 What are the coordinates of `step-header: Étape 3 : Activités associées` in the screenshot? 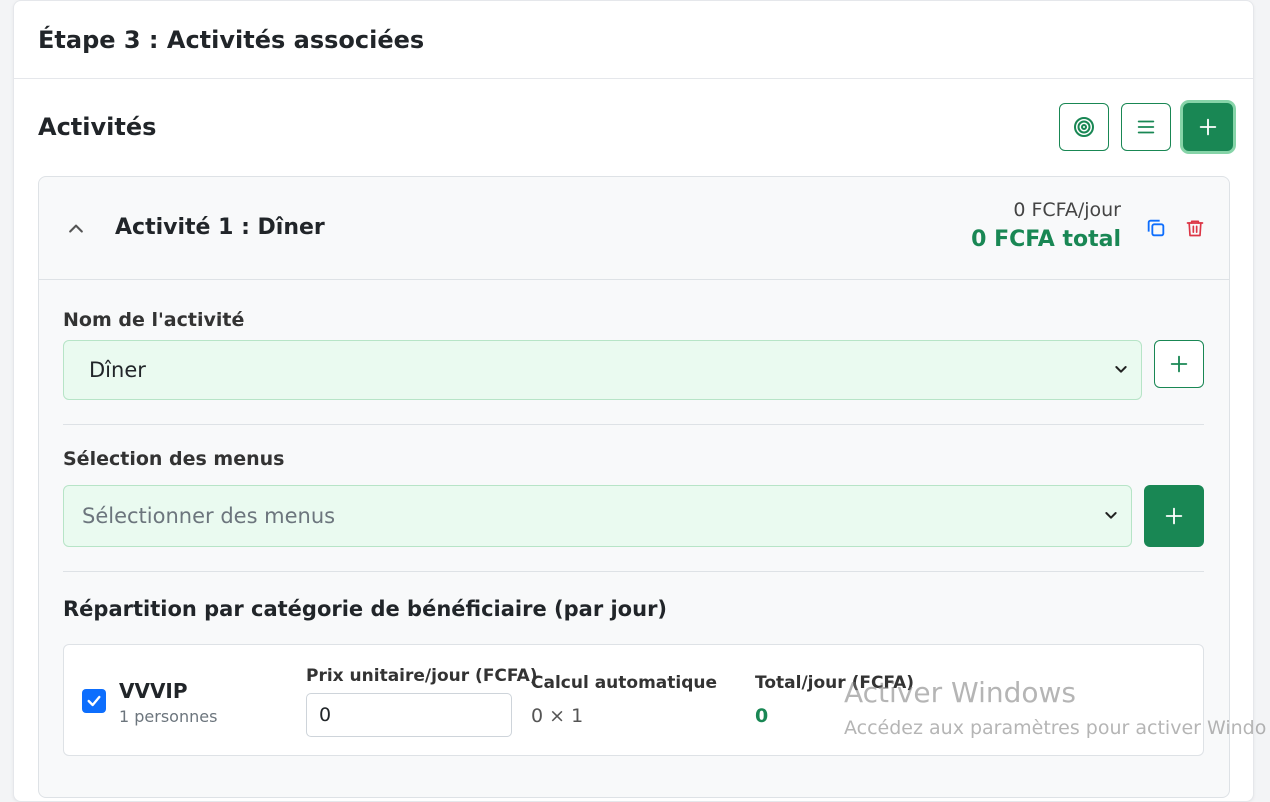 It's located at (633, 40).